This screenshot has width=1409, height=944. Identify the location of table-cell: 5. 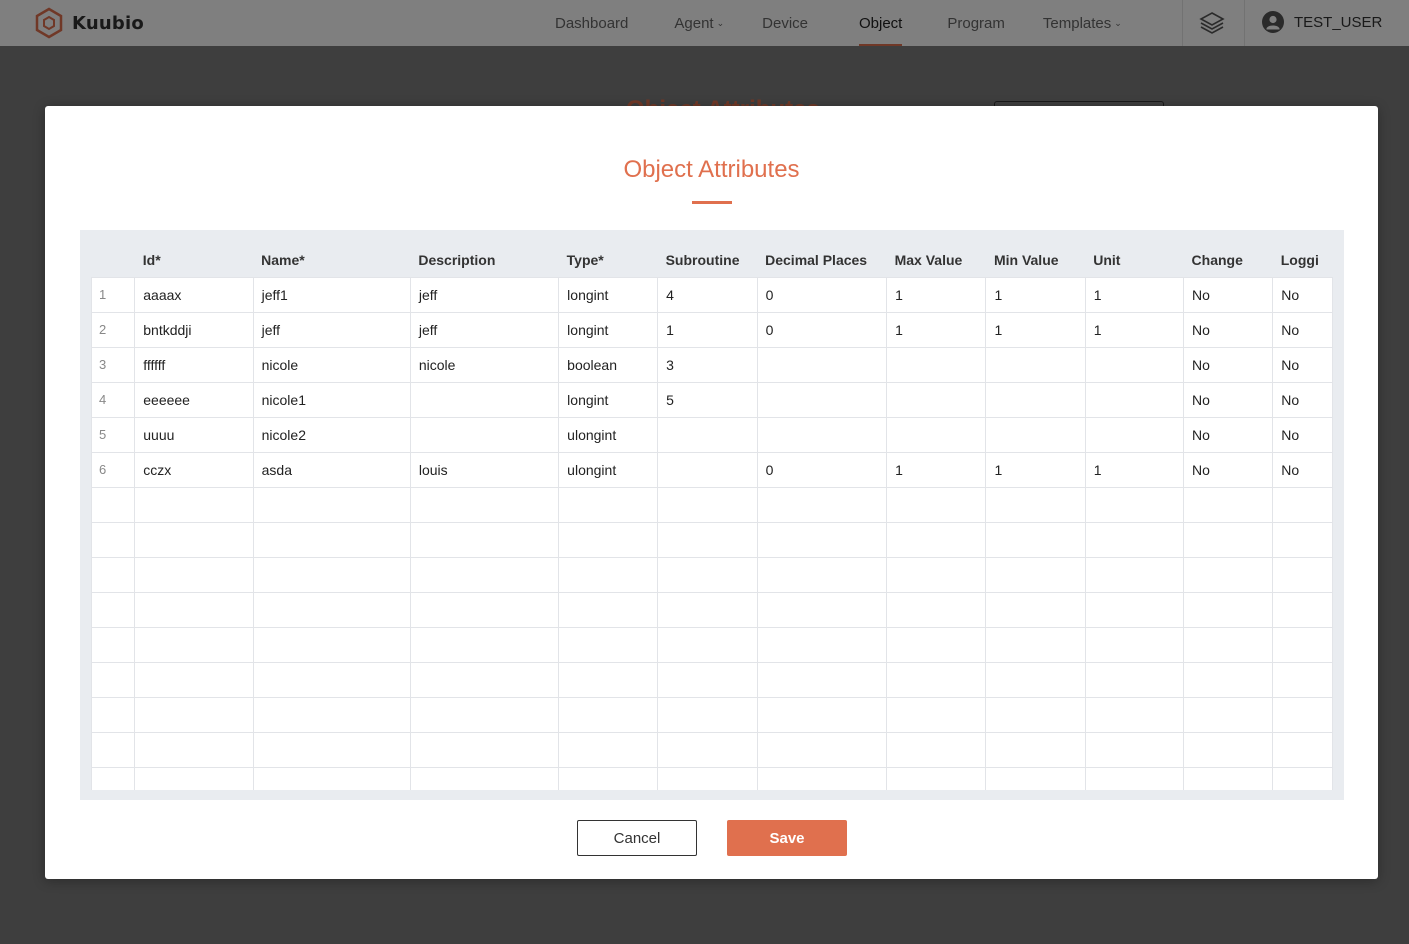
(707, 399).